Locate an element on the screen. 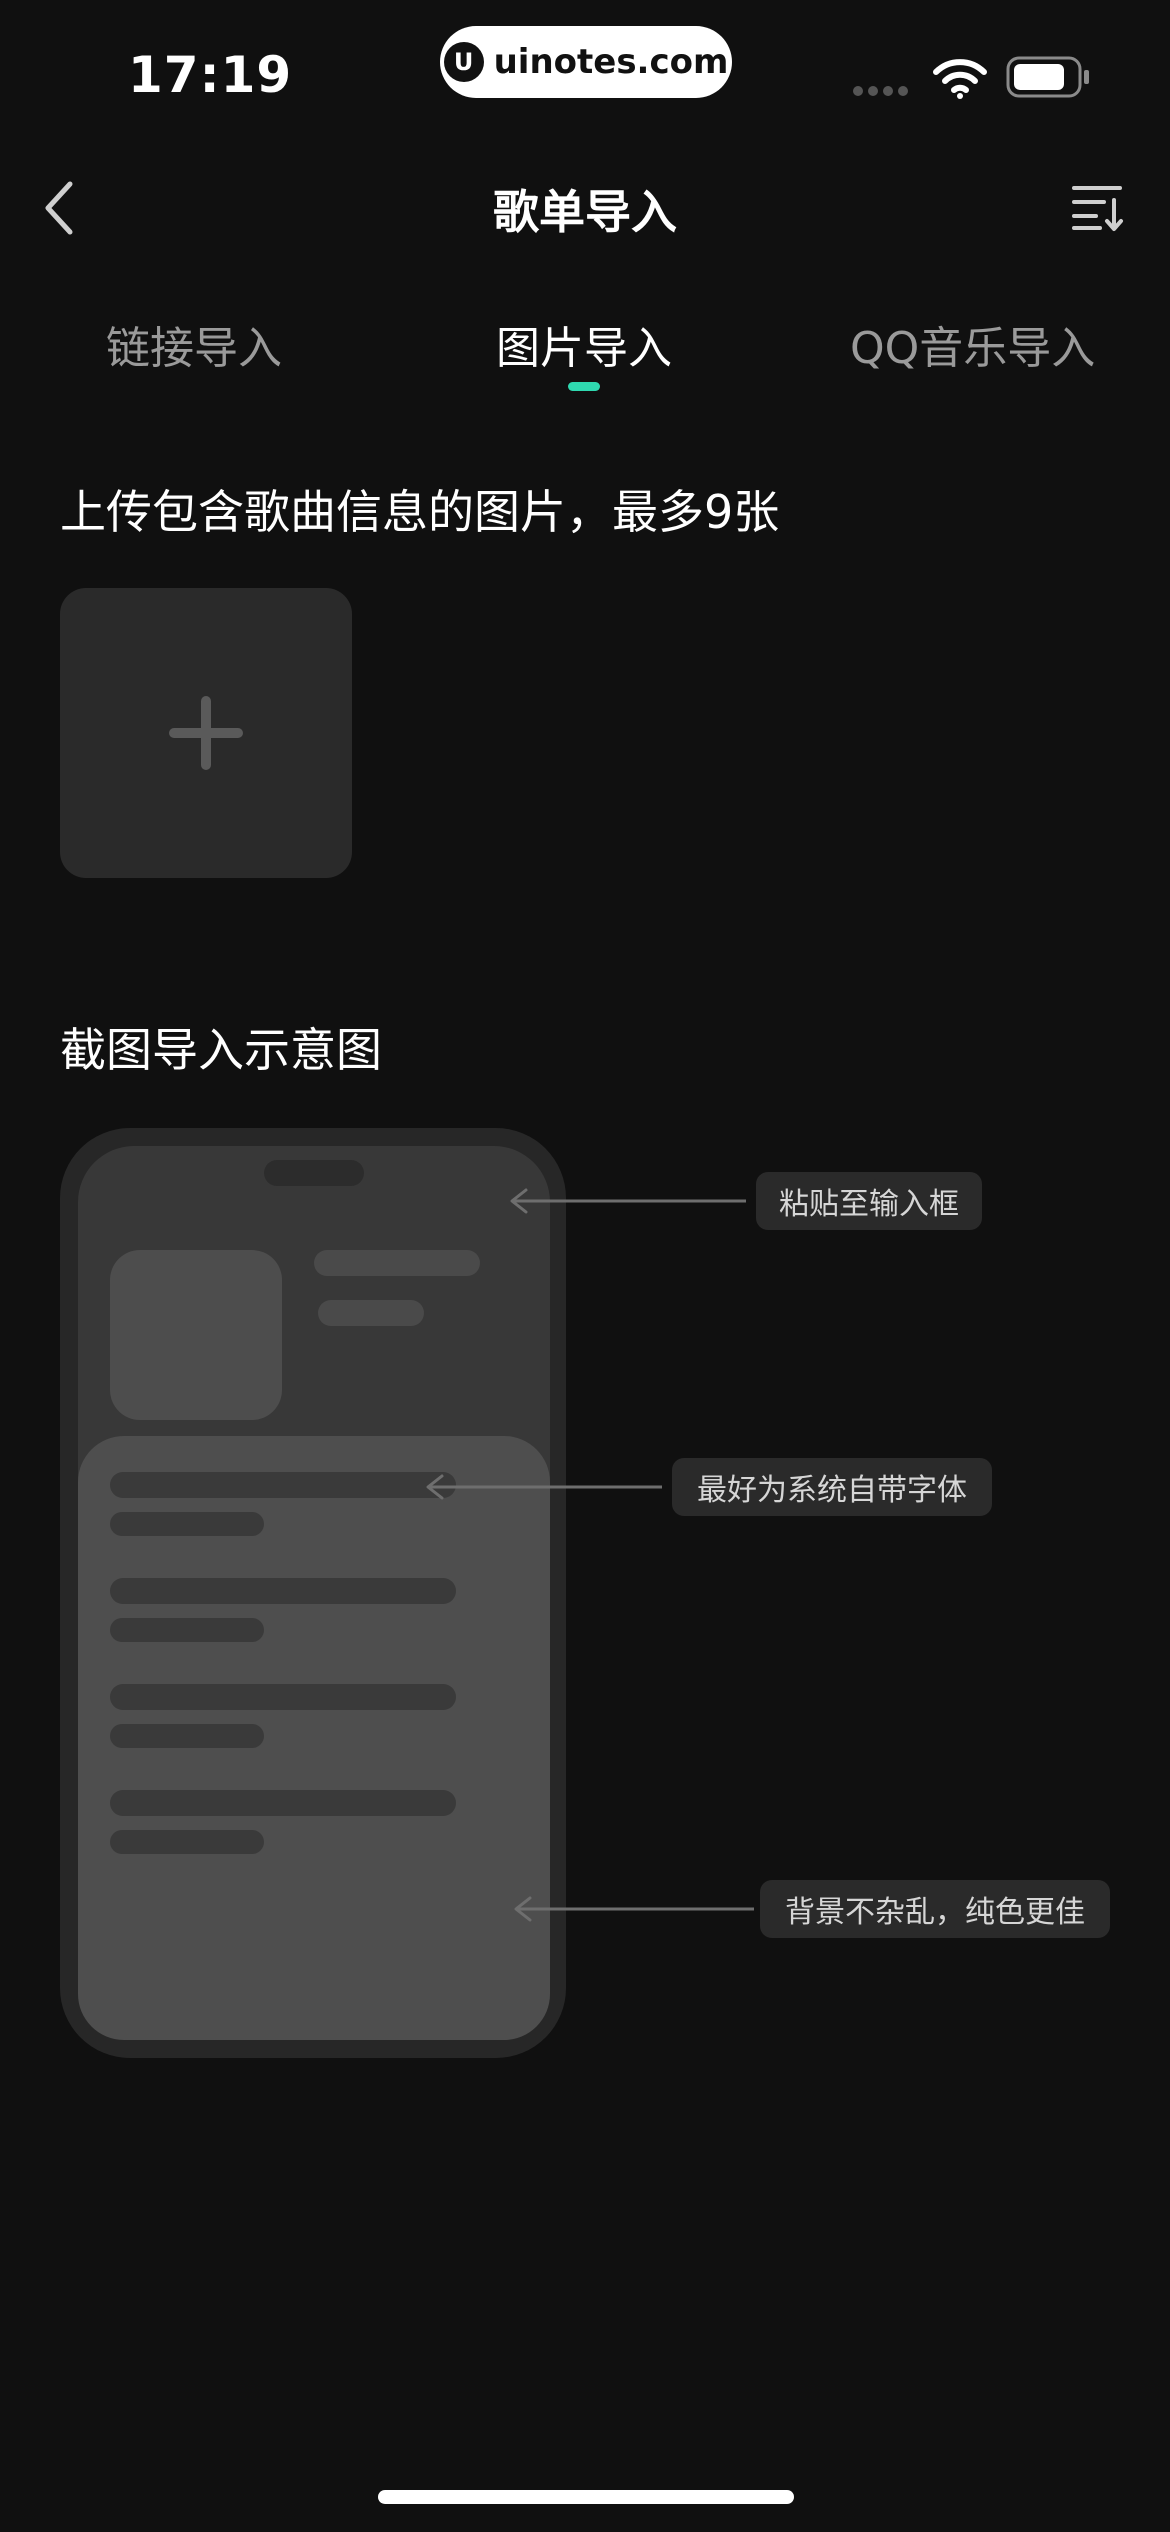  watermark-logo: U is located at coordinates (463, 62).